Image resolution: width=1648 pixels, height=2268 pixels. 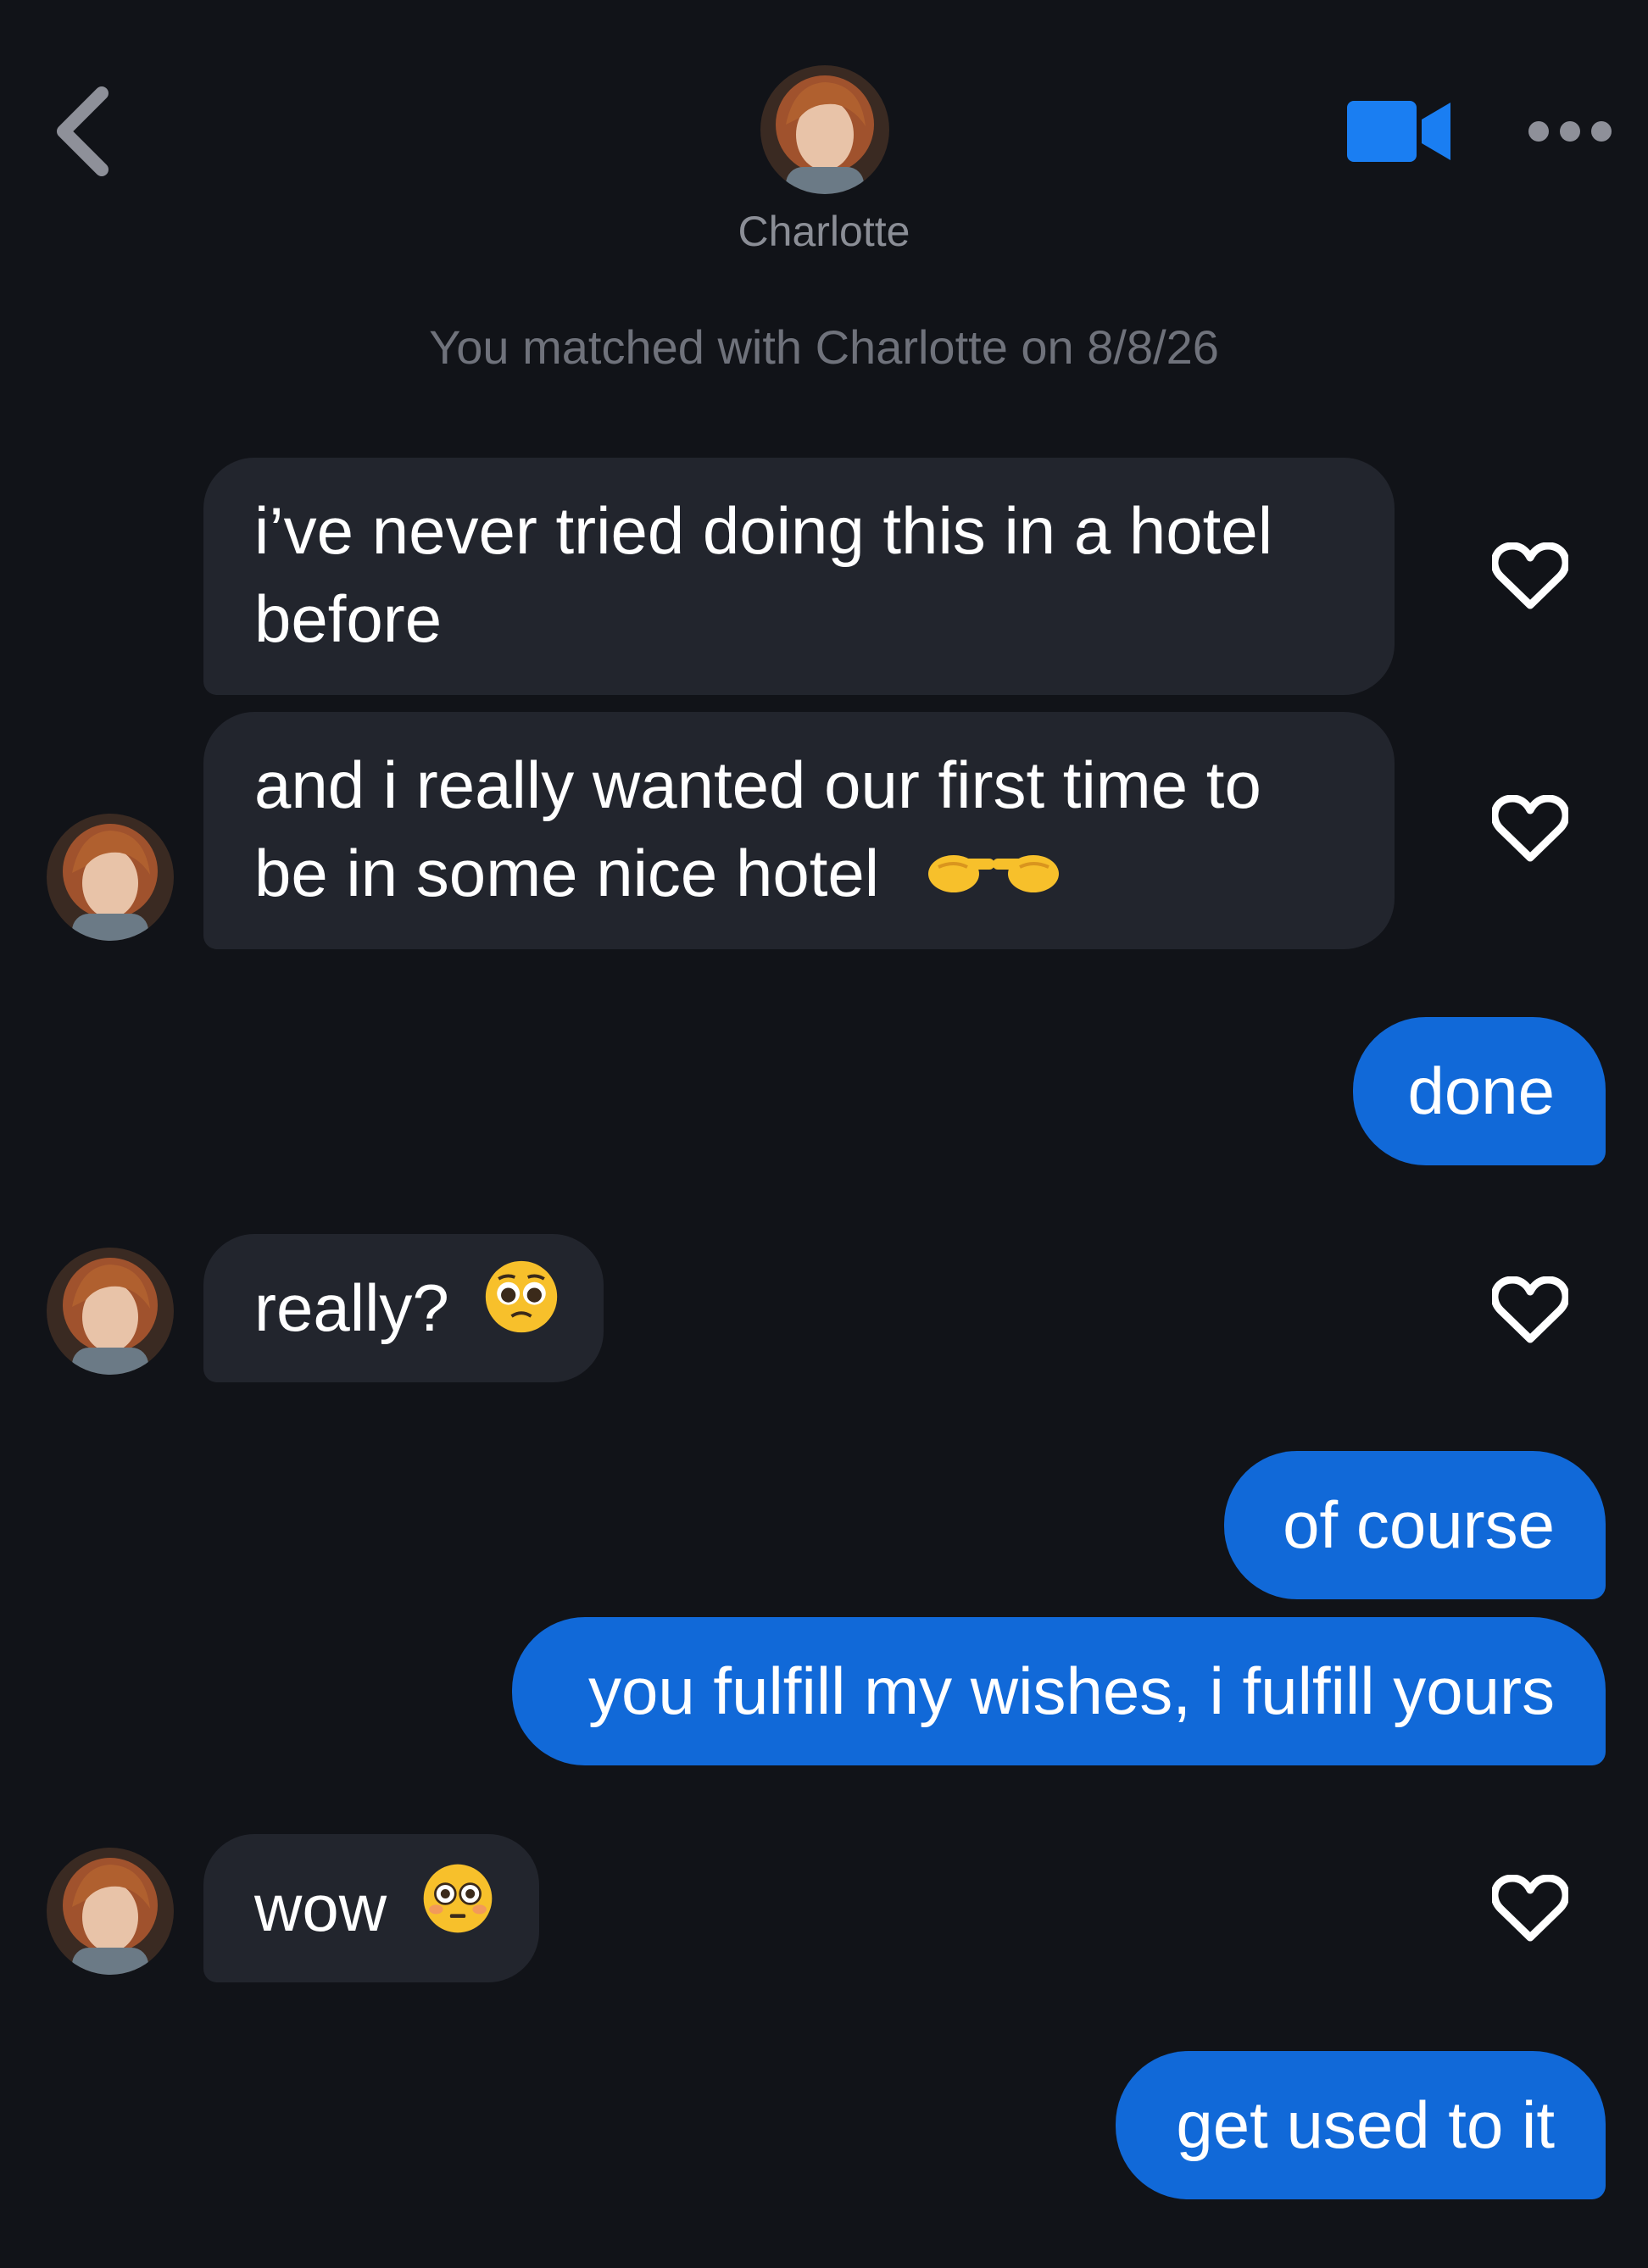 I want to click on message-bubble-outgoing: done, so click(x=1479, y=1091).